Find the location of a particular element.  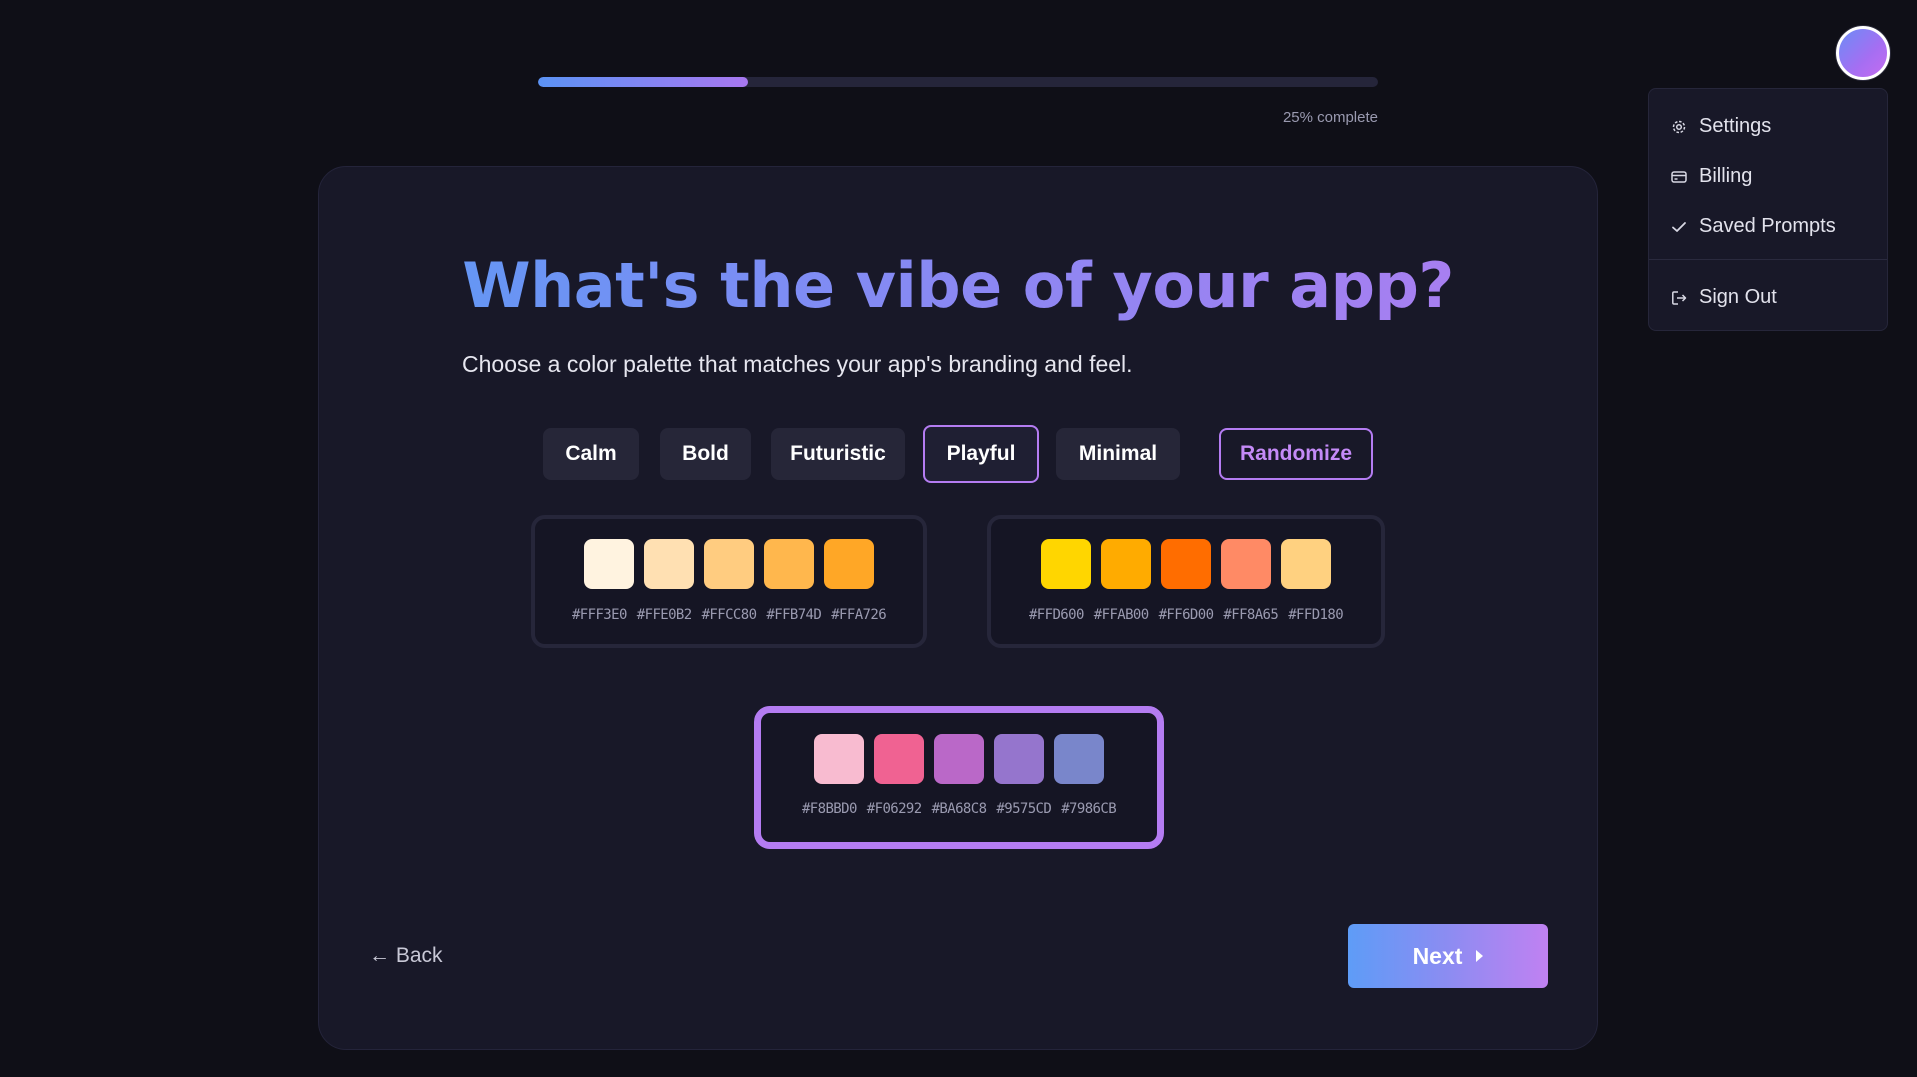

hex-label: #FF6D00 is located at coordinates (1186, 615).